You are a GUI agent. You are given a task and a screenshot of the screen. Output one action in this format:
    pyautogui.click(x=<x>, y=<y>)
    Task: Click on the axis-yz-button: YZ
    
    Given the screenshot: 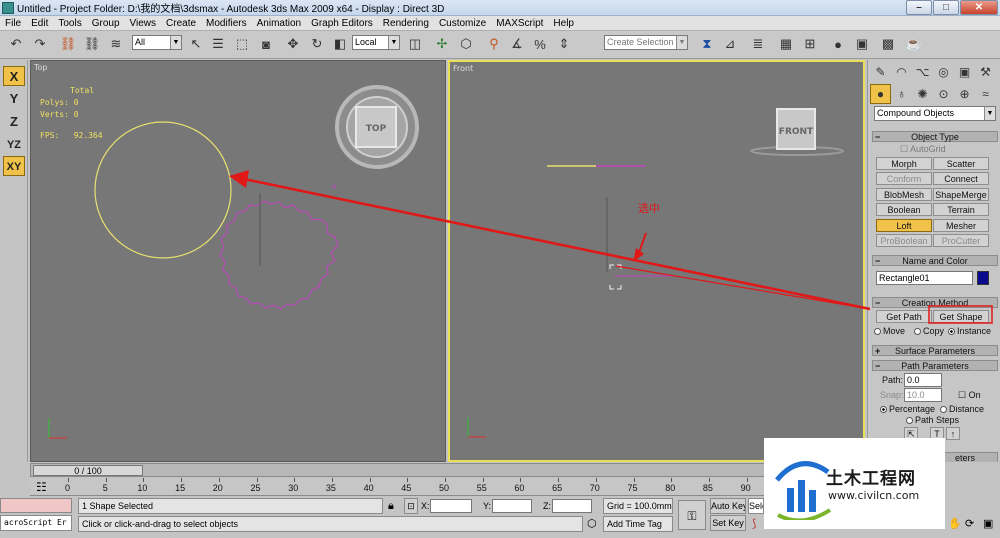 What is the action you would take?
    pyautogui.click(x=14, y=145)
    